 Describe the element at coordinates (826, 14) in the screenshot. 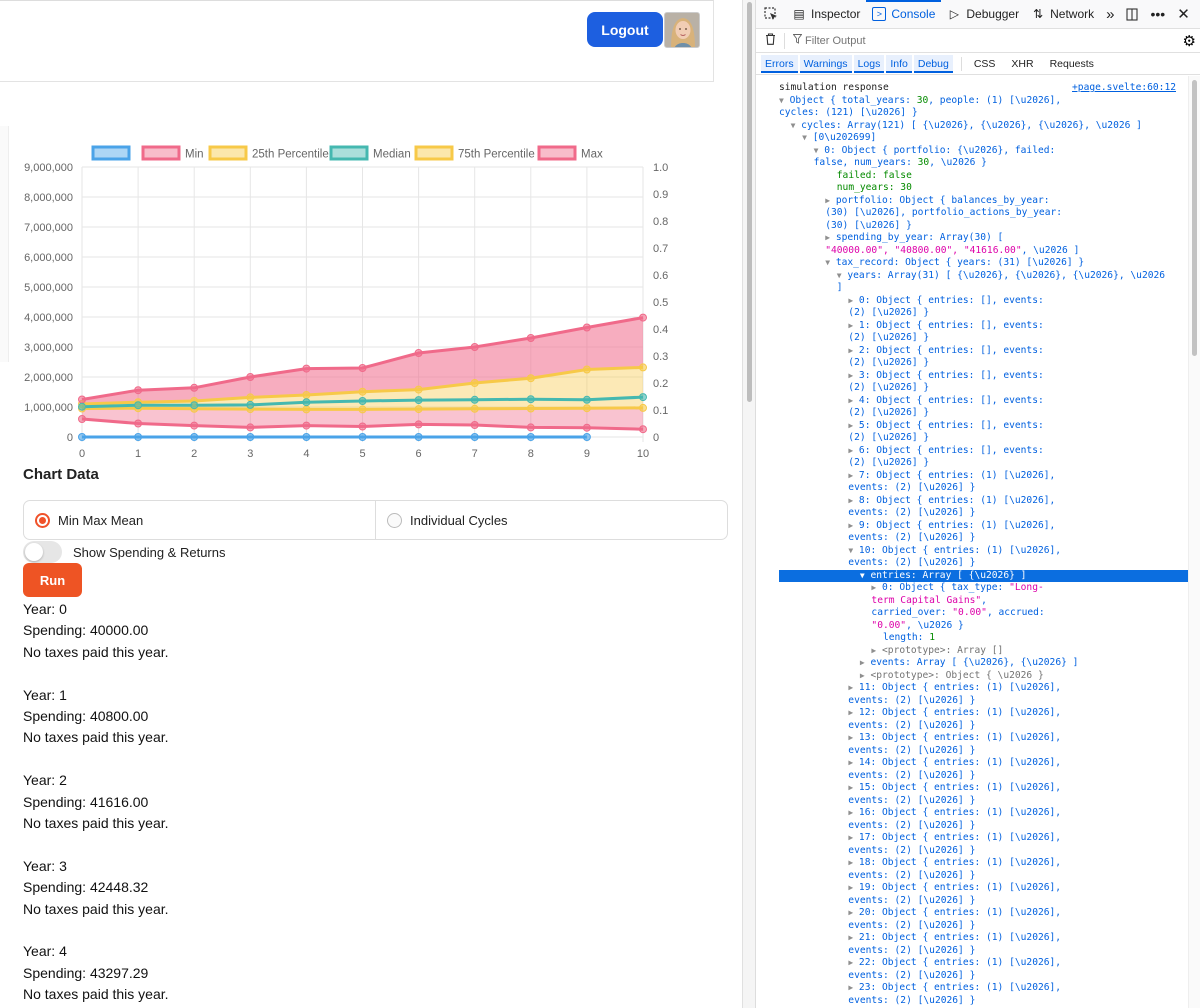

I see `tab-inspector: ▤ Inspector` at that location.